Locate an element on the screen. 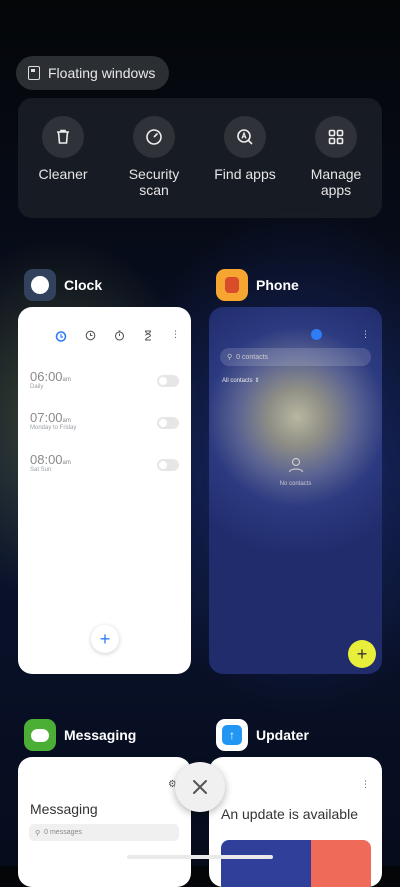 The image size is (400, 887). messaging-app-header: Messaging is located at coordinates (80, 735).